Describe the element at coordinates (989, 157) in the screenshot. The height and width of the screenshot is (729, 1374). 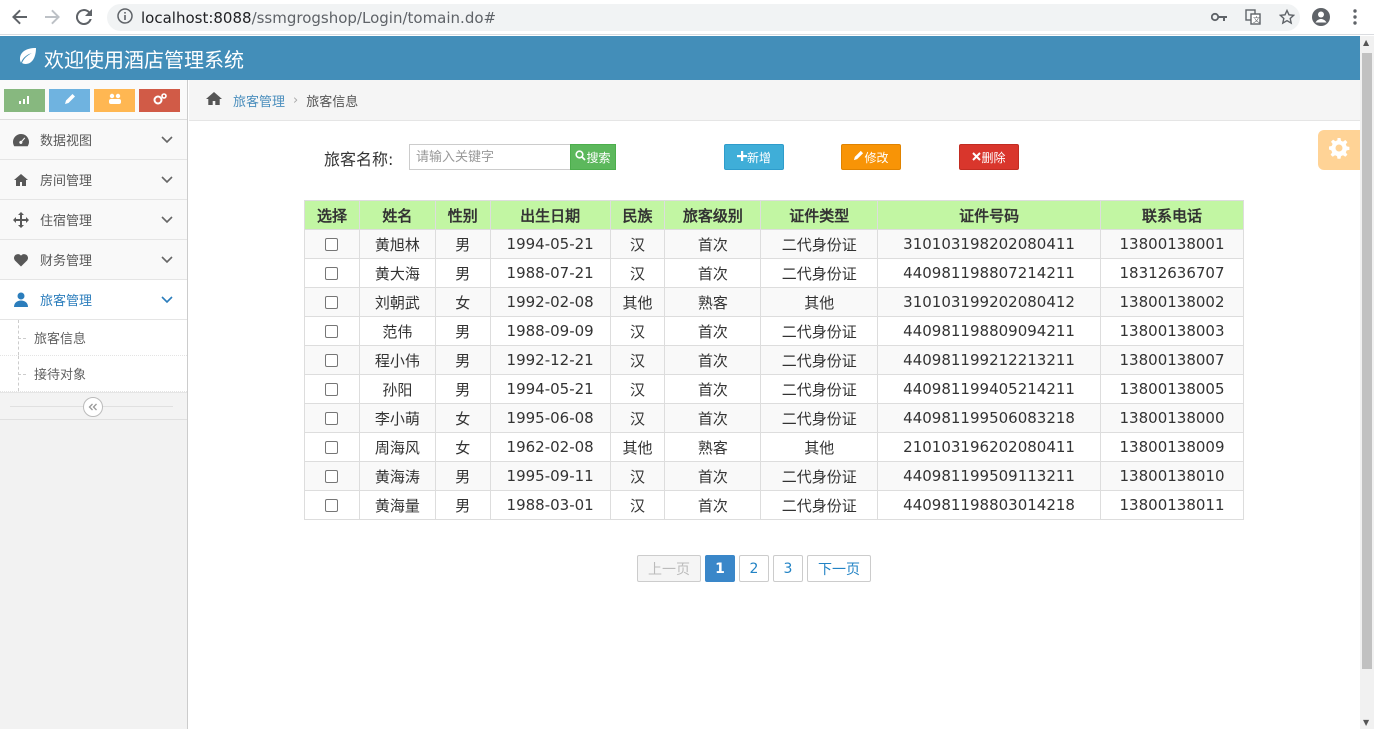
I see `delete-button: 删除` at that location.